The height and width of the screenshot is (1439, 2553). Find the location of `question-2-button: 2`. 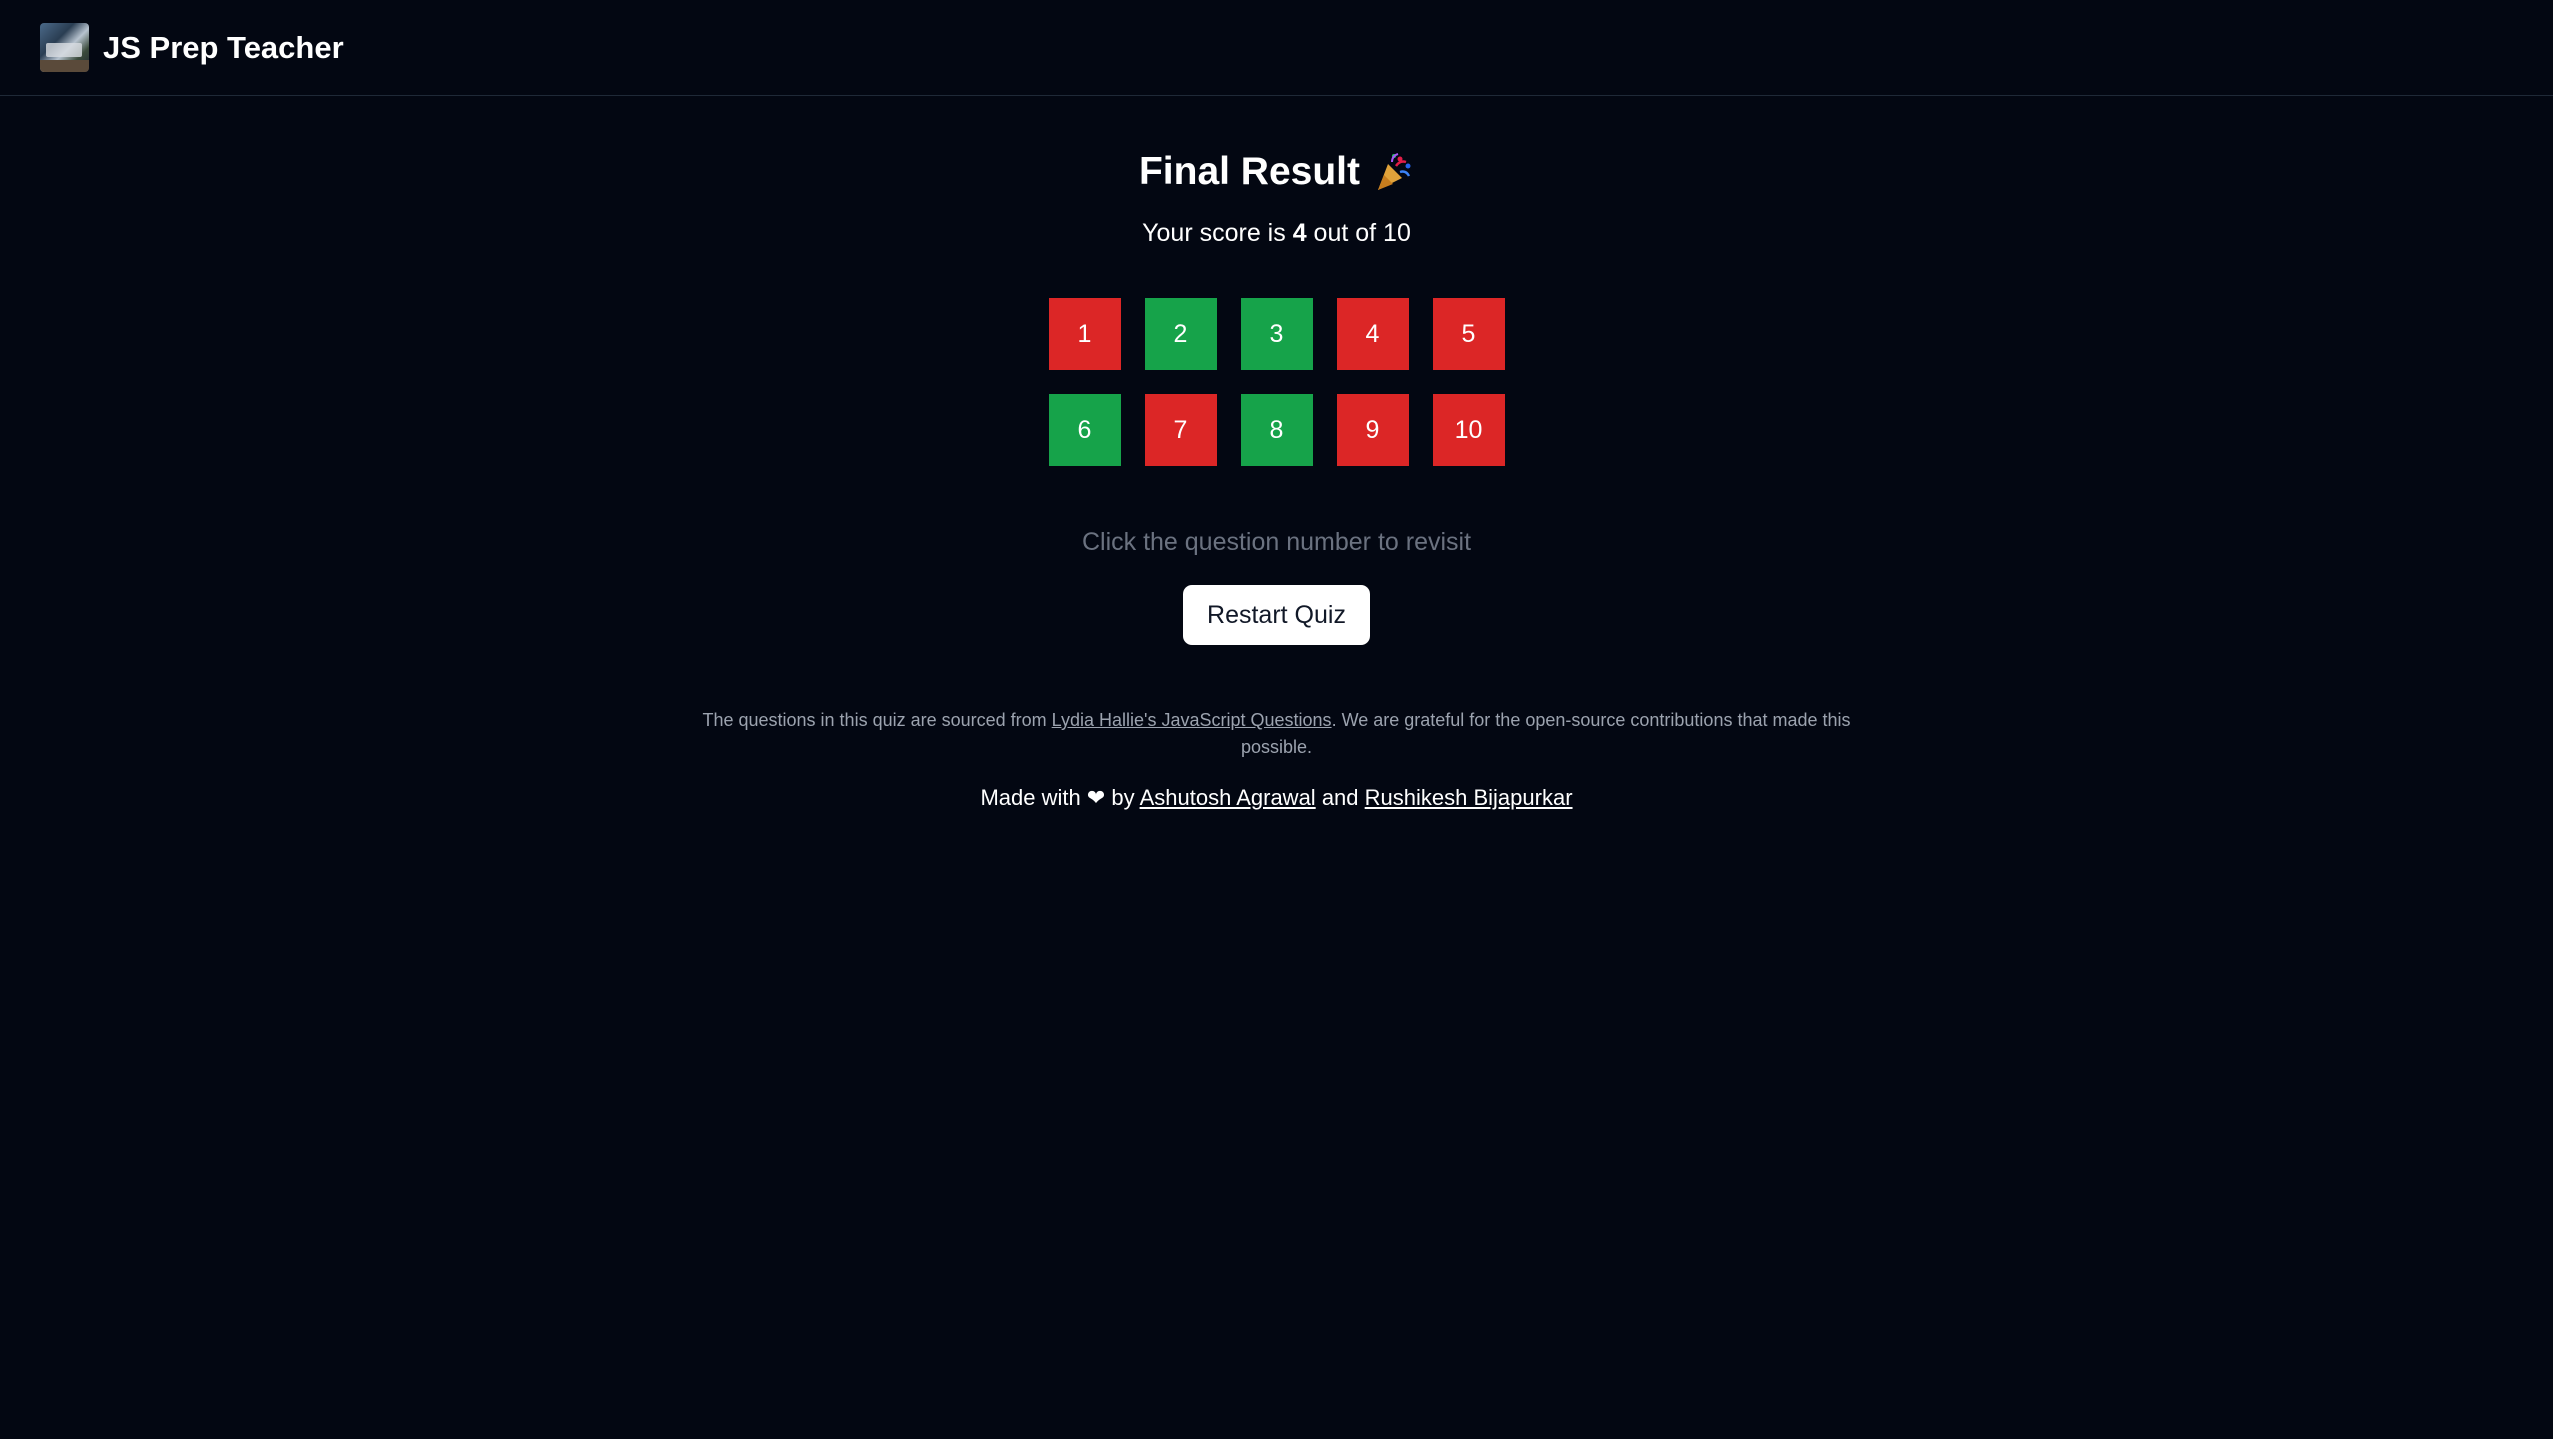

question-2-button: 2 is located at coordinates (1180, 334).